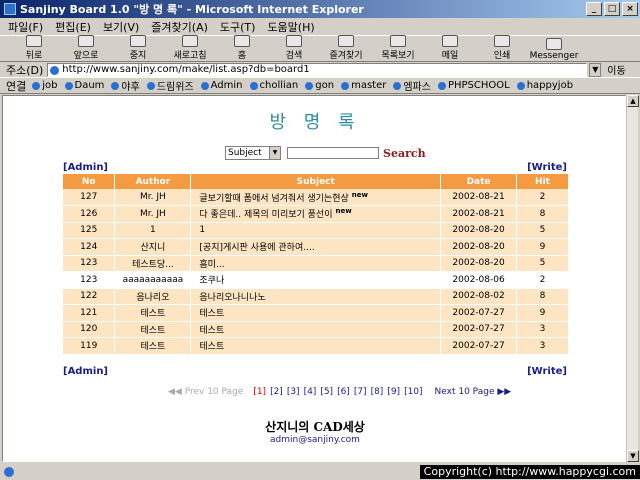 This screenshot has height=480, width=640. Describe the element at coordinates (25, 27) in the screenshot. I see `menu-file: 파일(F)` at that location.